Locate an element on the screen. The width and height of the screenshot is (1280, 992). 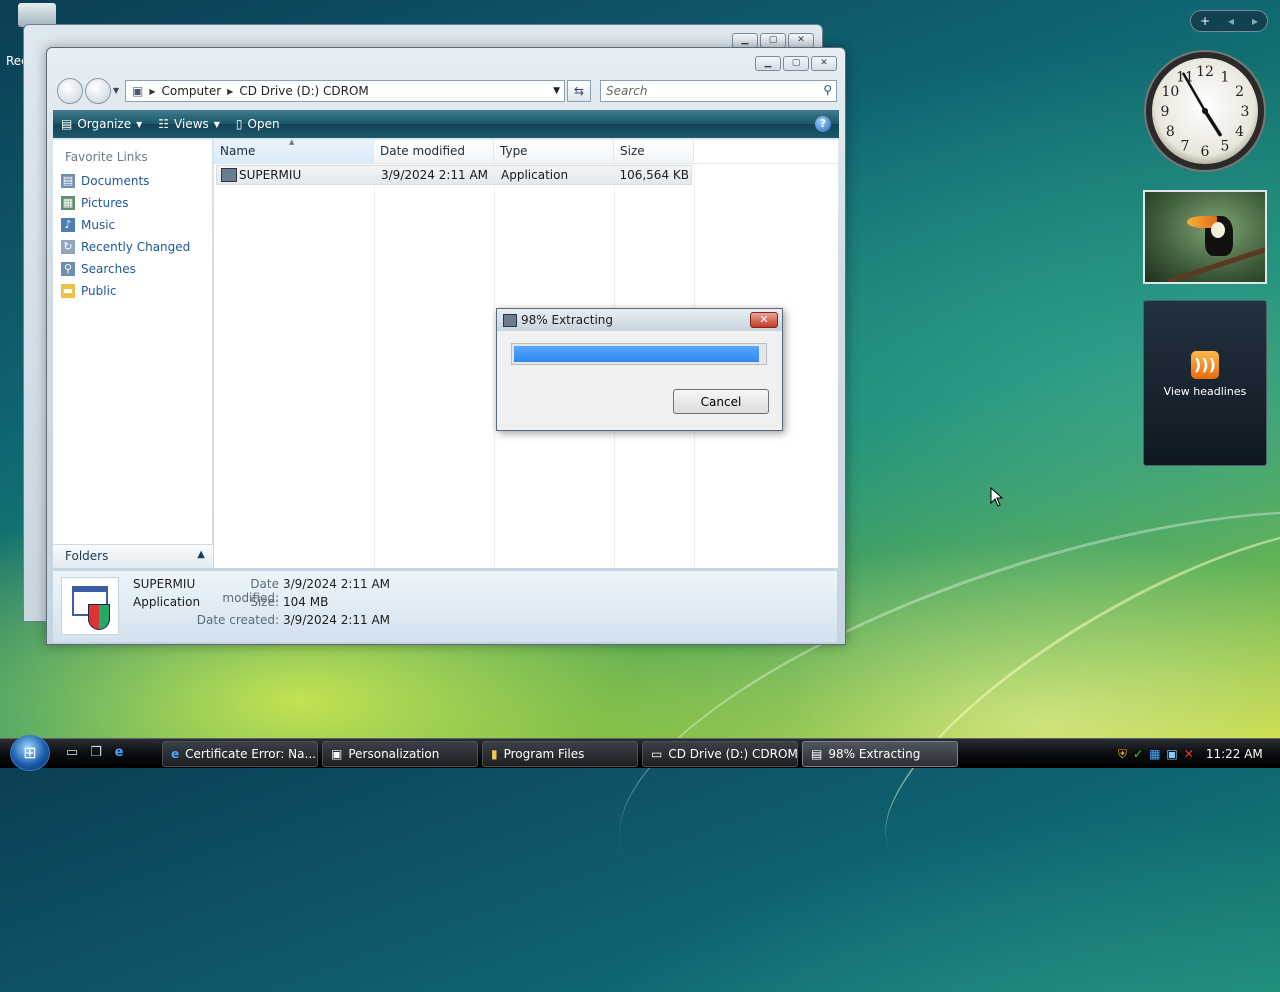
music-icon: ♪ is located at coordinates (68, 225).